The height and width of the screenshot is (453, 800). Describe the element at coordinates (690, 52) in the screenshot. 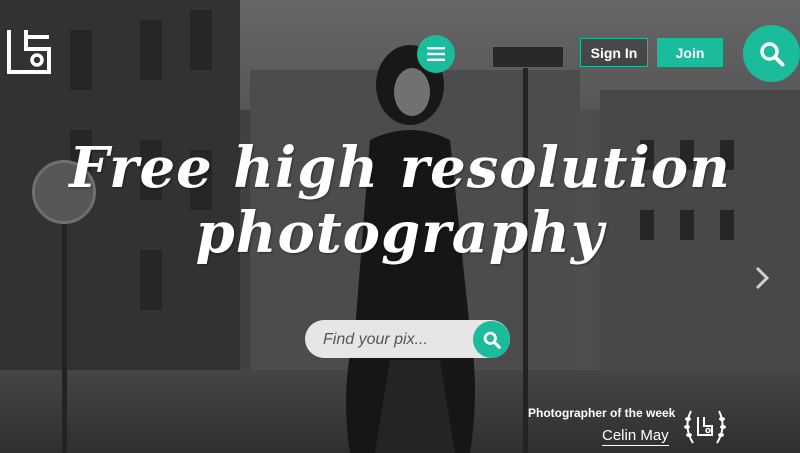

I see `join-button: Join` at that location.